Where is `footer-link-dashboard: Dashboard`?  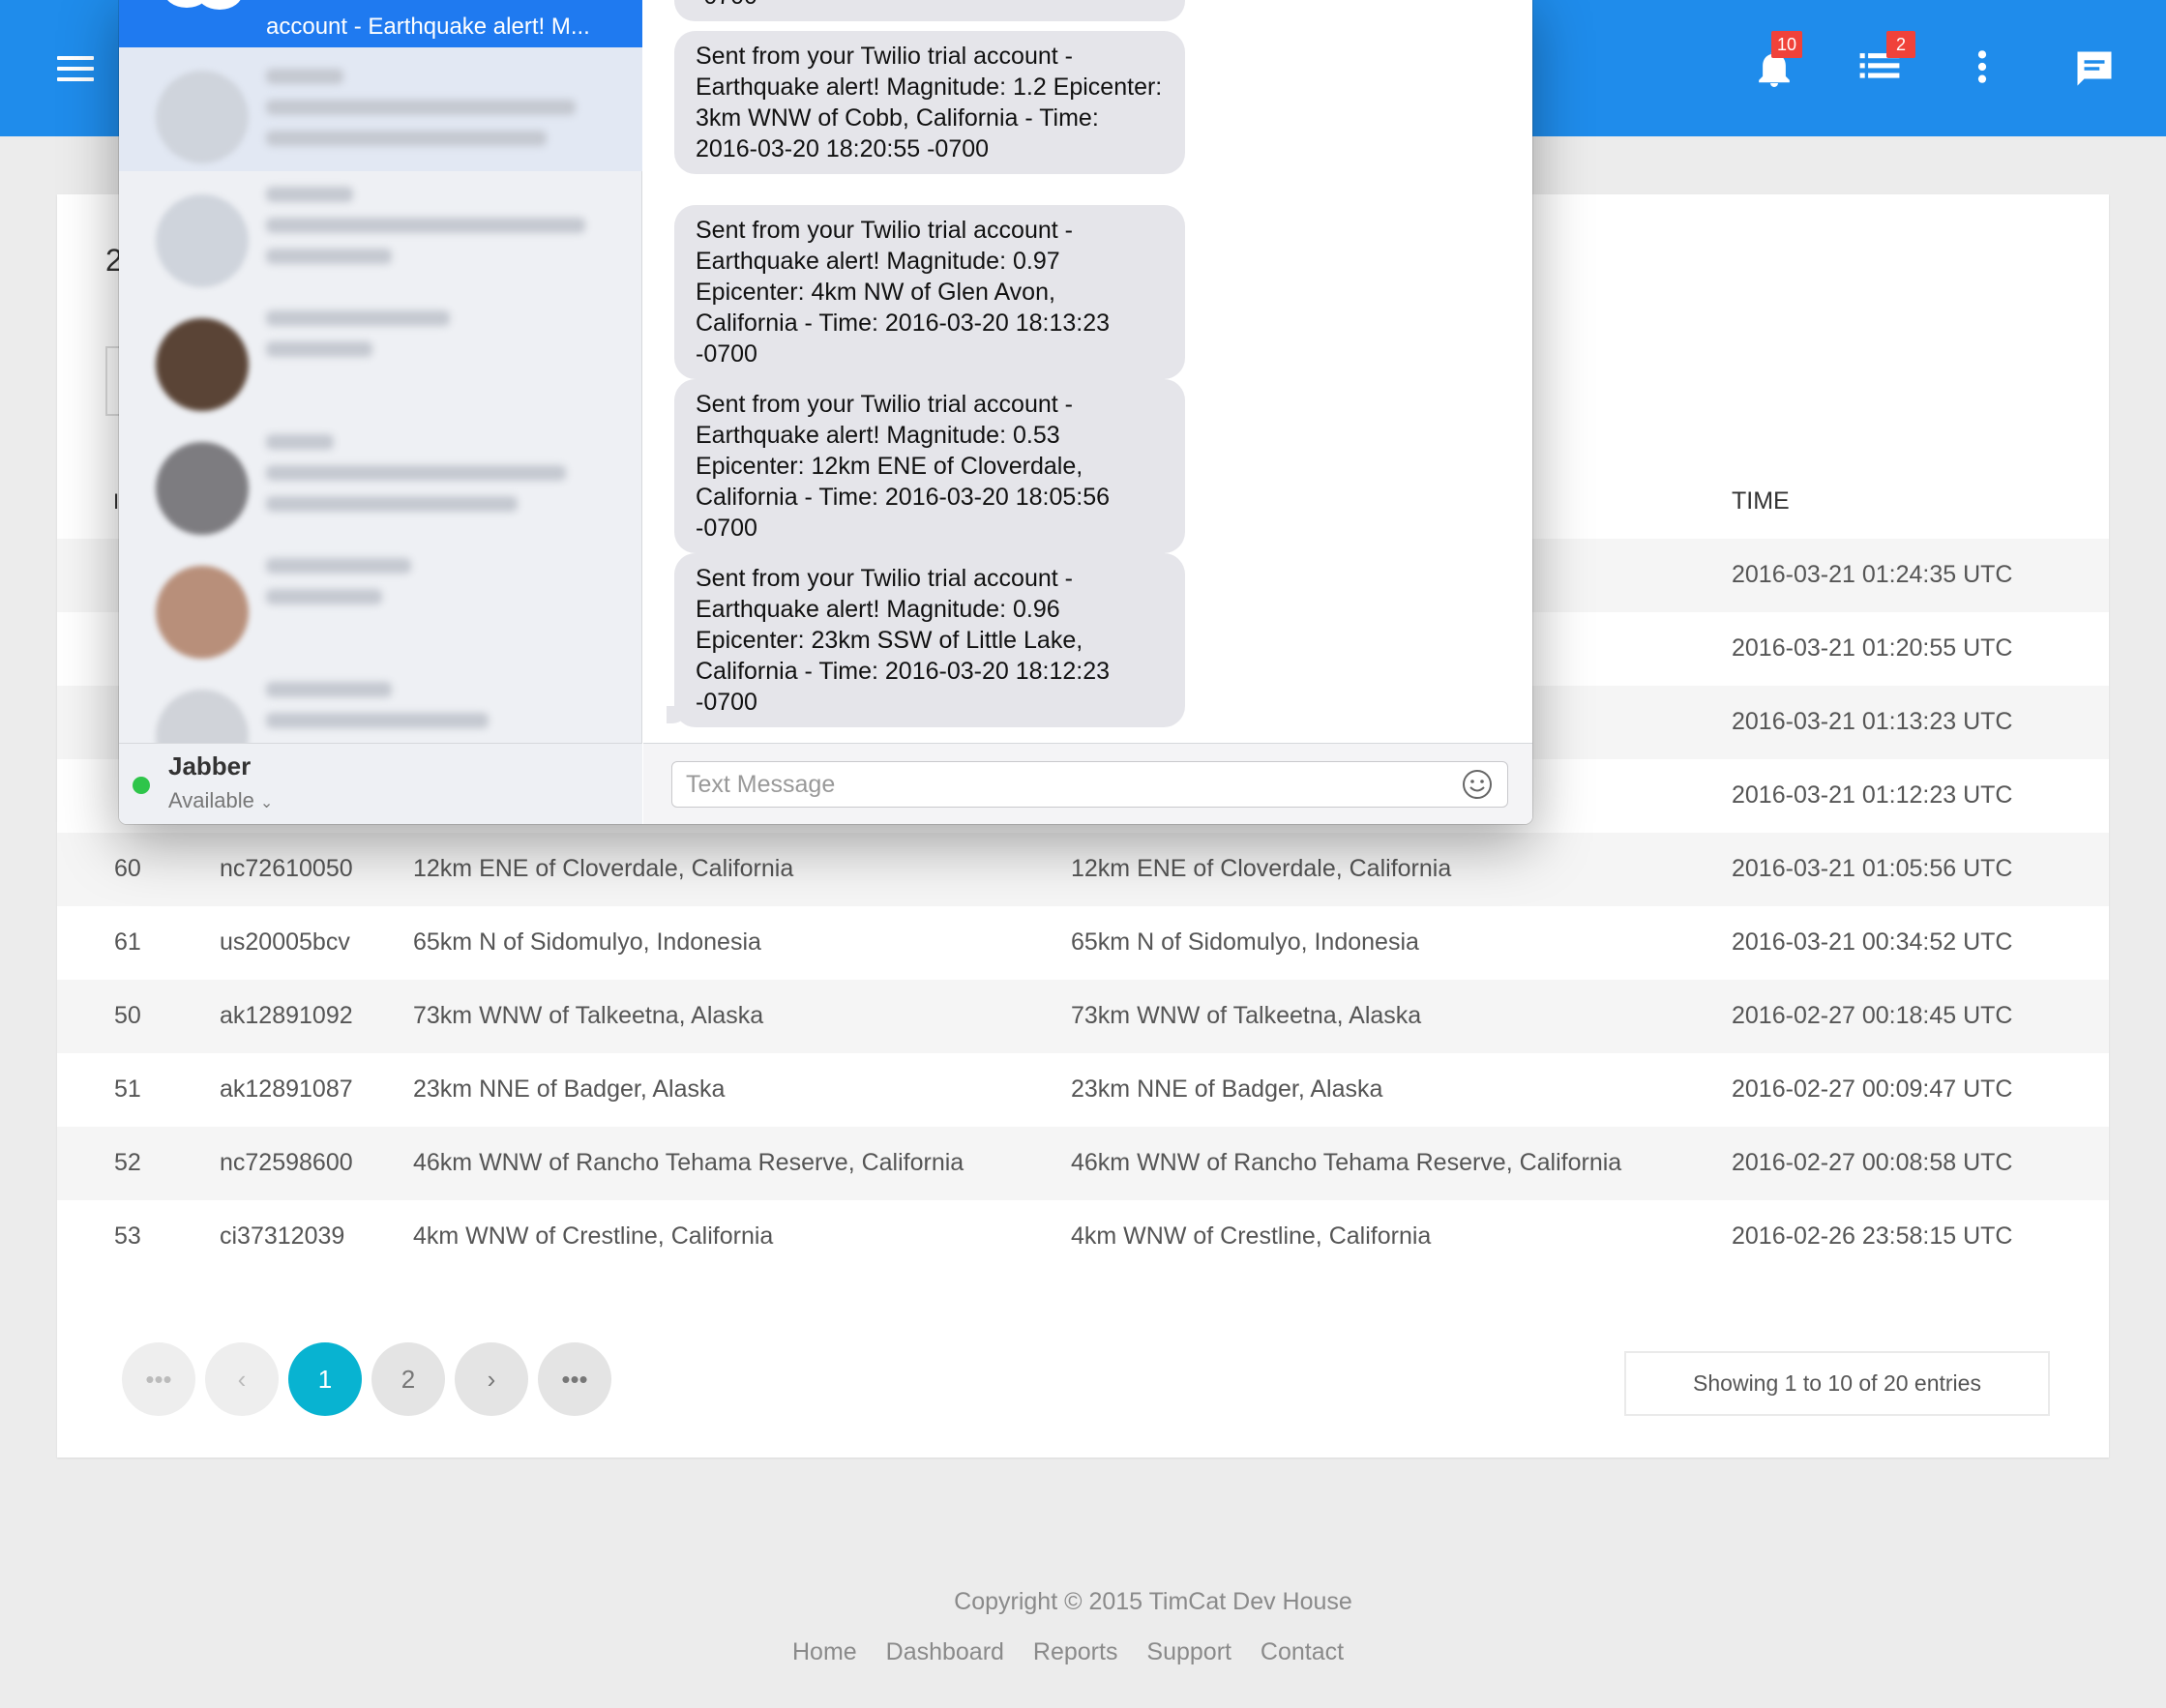 footer-link-dashboard: Dashboard is located at coordinates (945, 1651).